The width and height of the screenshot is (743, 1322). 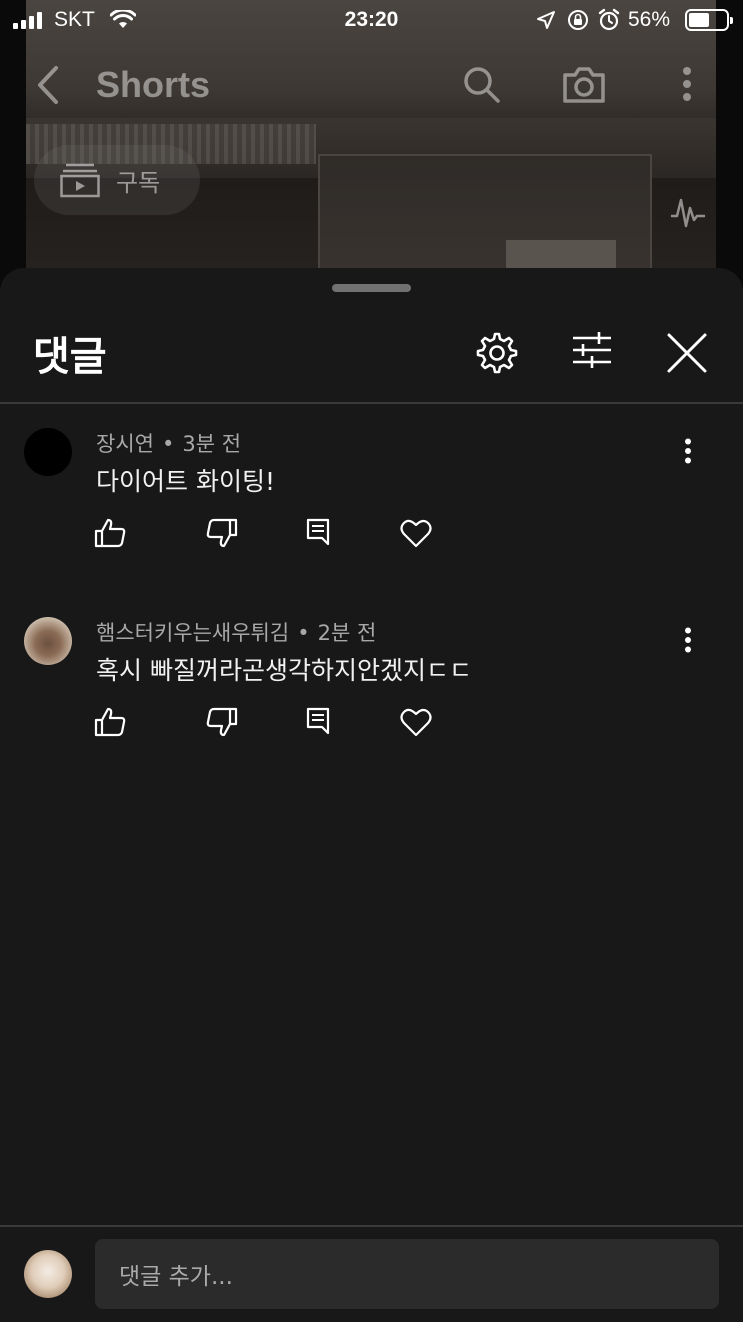 I want to click on subscriptions-chip: 구독, so click(x=117, y=180).